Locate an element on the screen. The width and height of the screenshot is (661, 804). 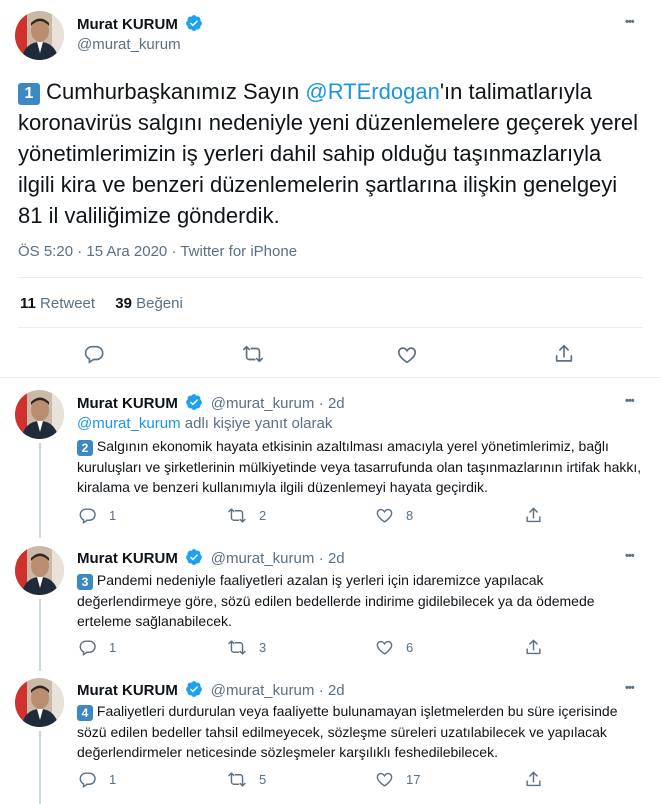
reply-context: @murat_kurum adlı kişiye yanıt olarak is located at coordinates (204, 423).